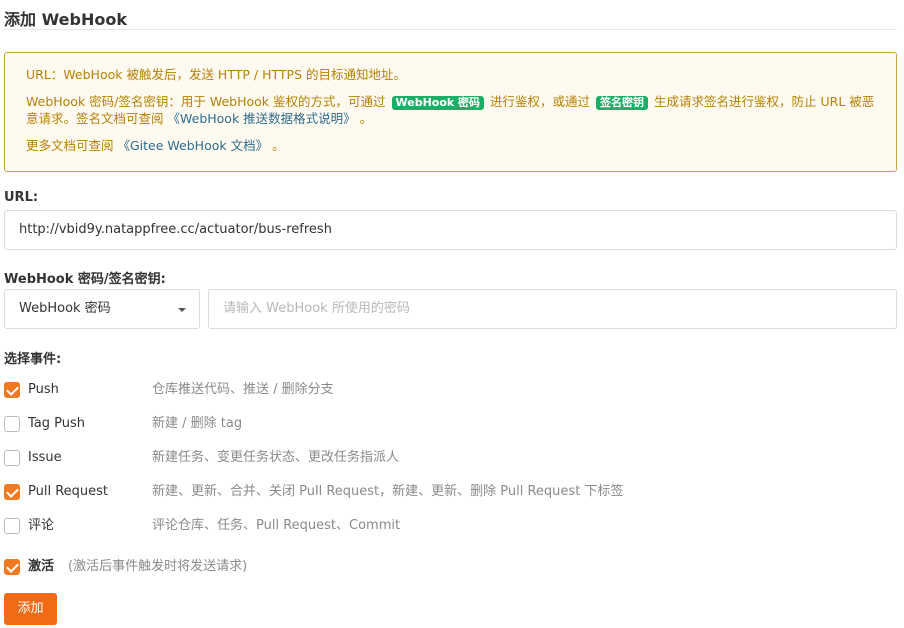  I want to click on notice-text: 进行鉴权，或通过, so click(540, 101).